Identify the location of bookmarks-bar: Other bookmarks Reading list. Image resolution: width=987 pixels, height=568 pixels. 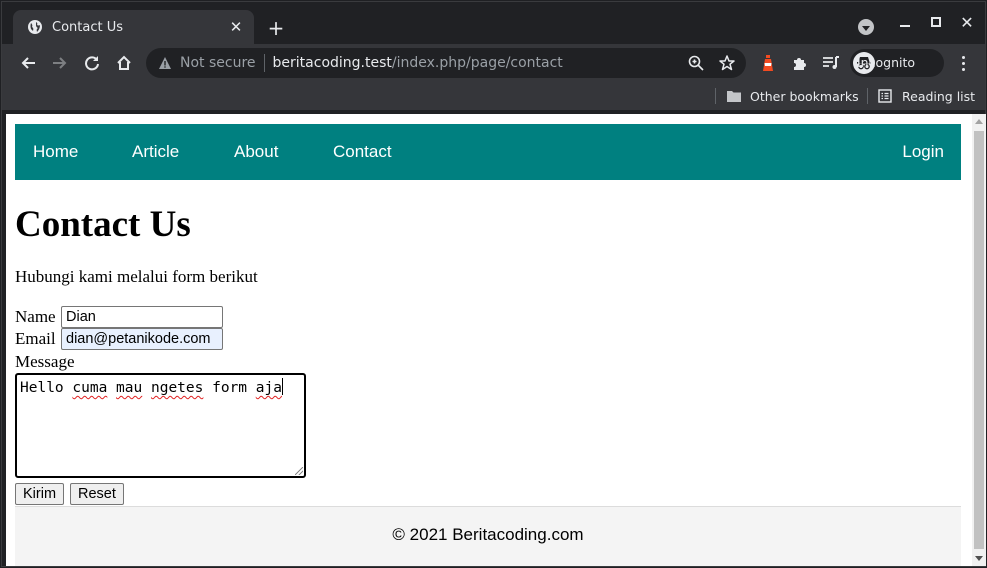
(493, 96).